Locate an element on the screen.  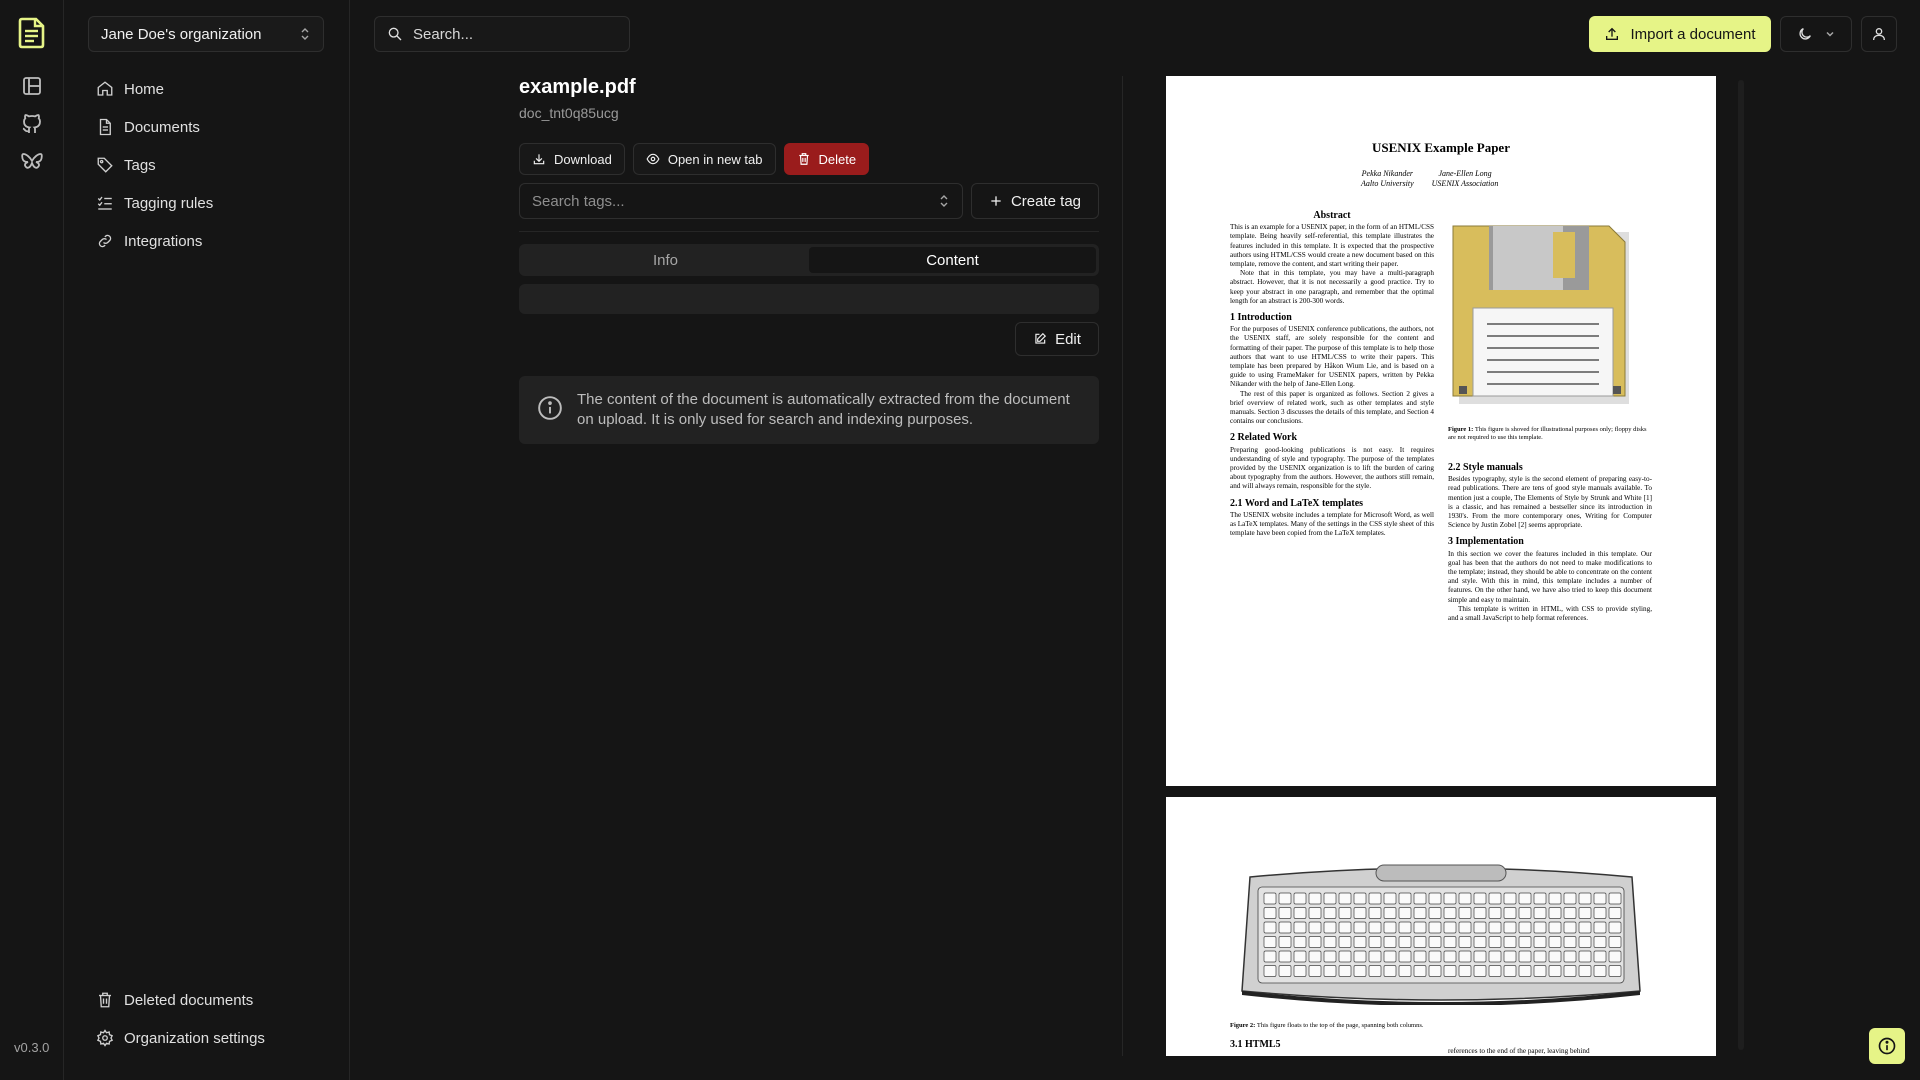
sidebar-item-tagging-rules: Tagging rules is located at coordinates (207, 203).